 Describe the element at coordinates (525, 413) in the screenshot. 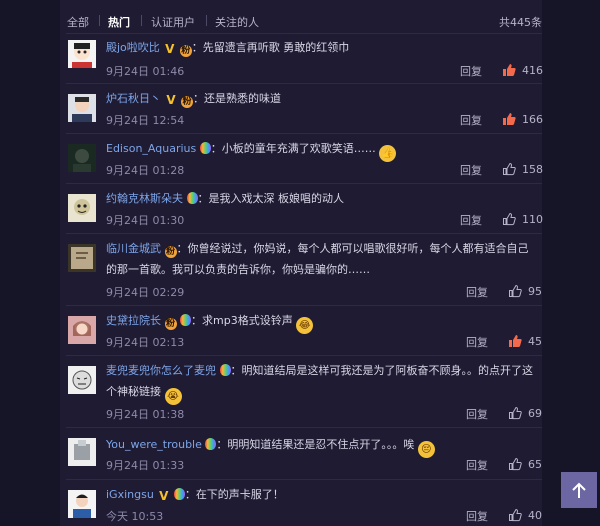

I see `like-button: 69` at that location.